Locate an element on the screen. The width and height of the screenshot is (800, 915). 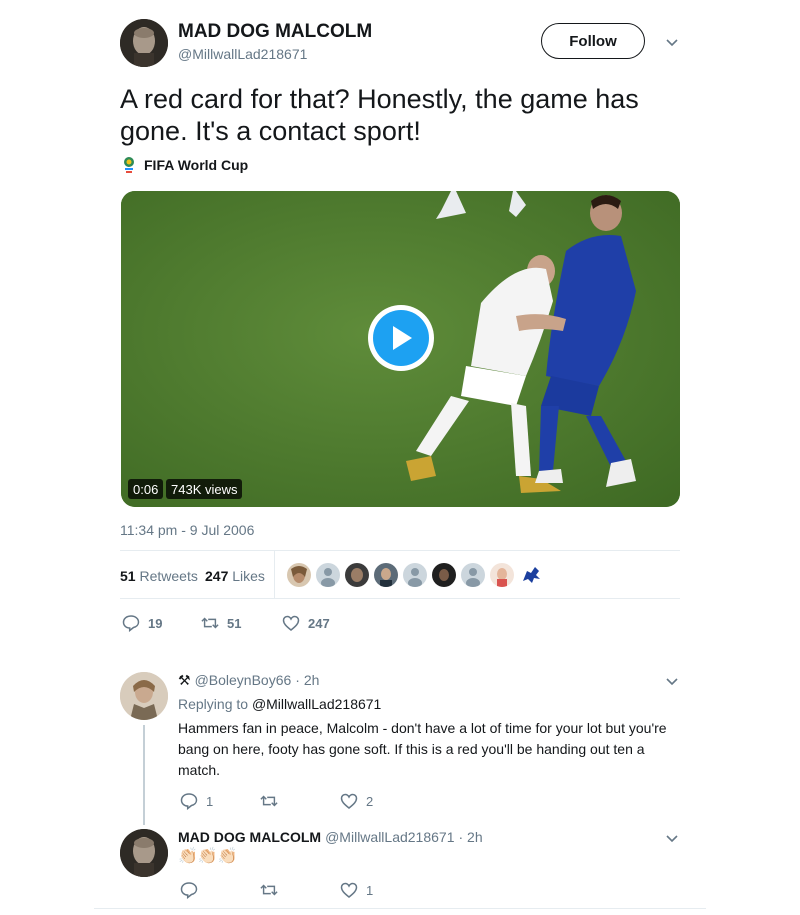
author-name: MAD DOG MALCOLM is located at coordinates (275, 32).